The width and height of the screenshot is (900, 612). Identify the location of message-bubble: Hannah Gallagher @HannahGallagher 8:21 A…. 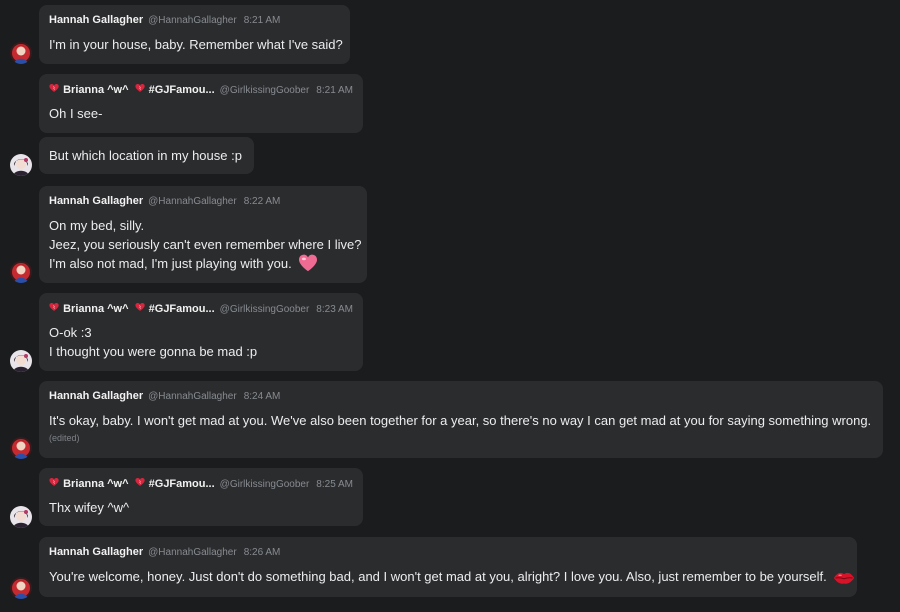
(194, 34).